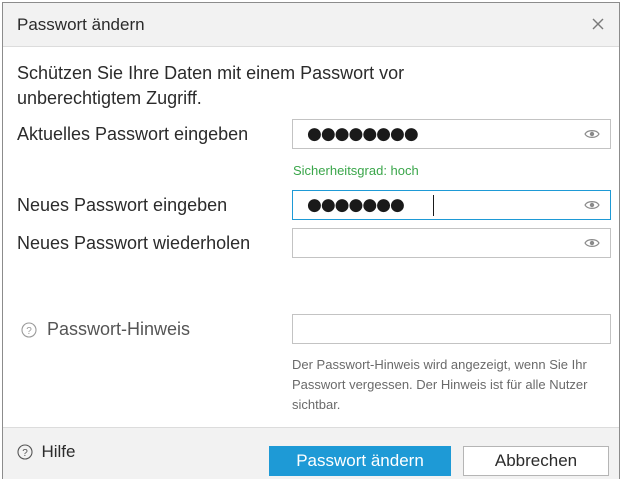  Describe the element at coordinates (356, 205) in the screenshot. I see `new-password-value: ●●●●●●●` at that location.